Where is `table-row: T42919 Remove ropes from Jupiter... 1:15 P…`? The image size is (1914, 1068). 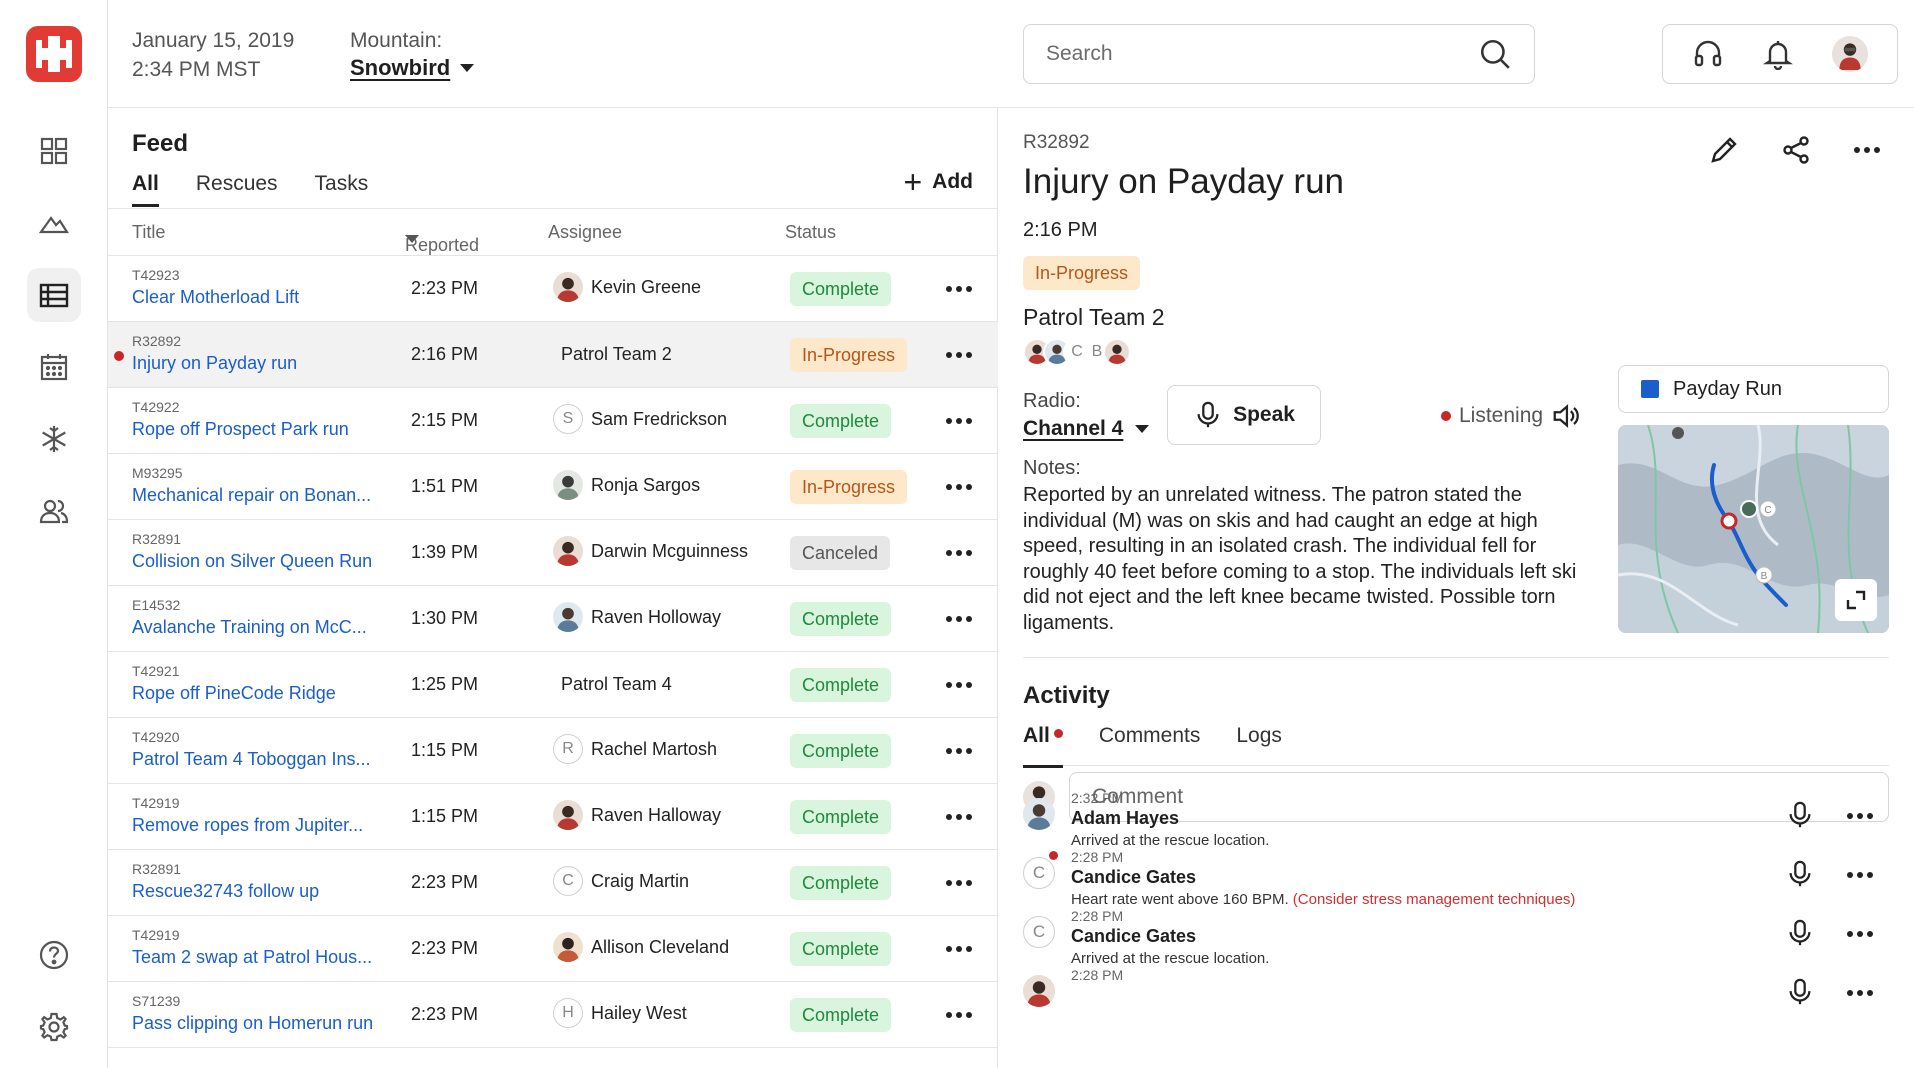 table-row: T42919 Remove ropes from Jupiter... 1:15 P… is located at coordinates (553, 817).